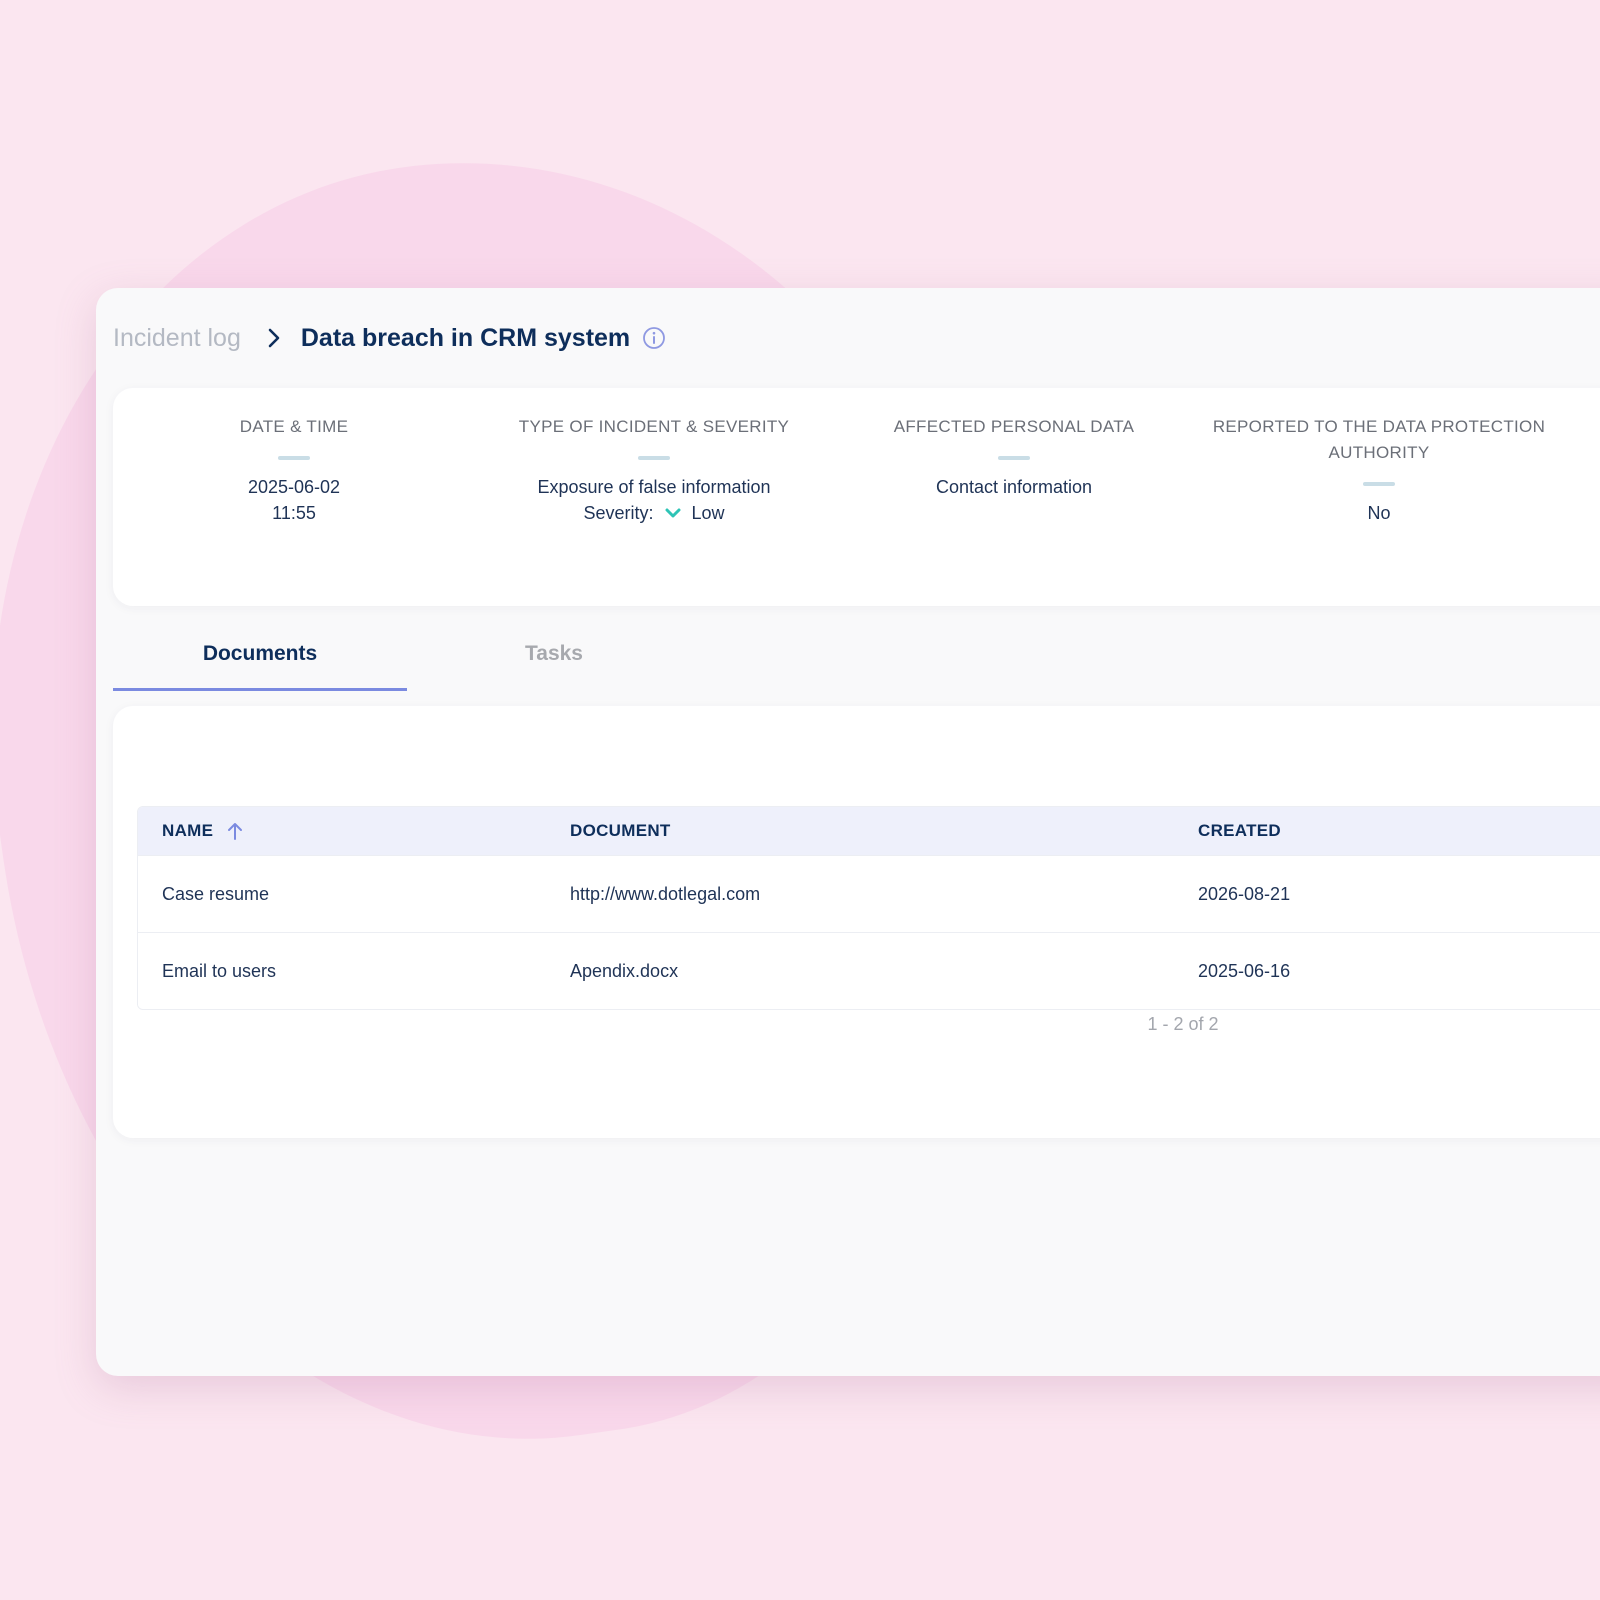 Image resolution: width=1600 pixels, height=1600 pixels. I want to click on summary-label: DATE & TIME, so click(294, 426).